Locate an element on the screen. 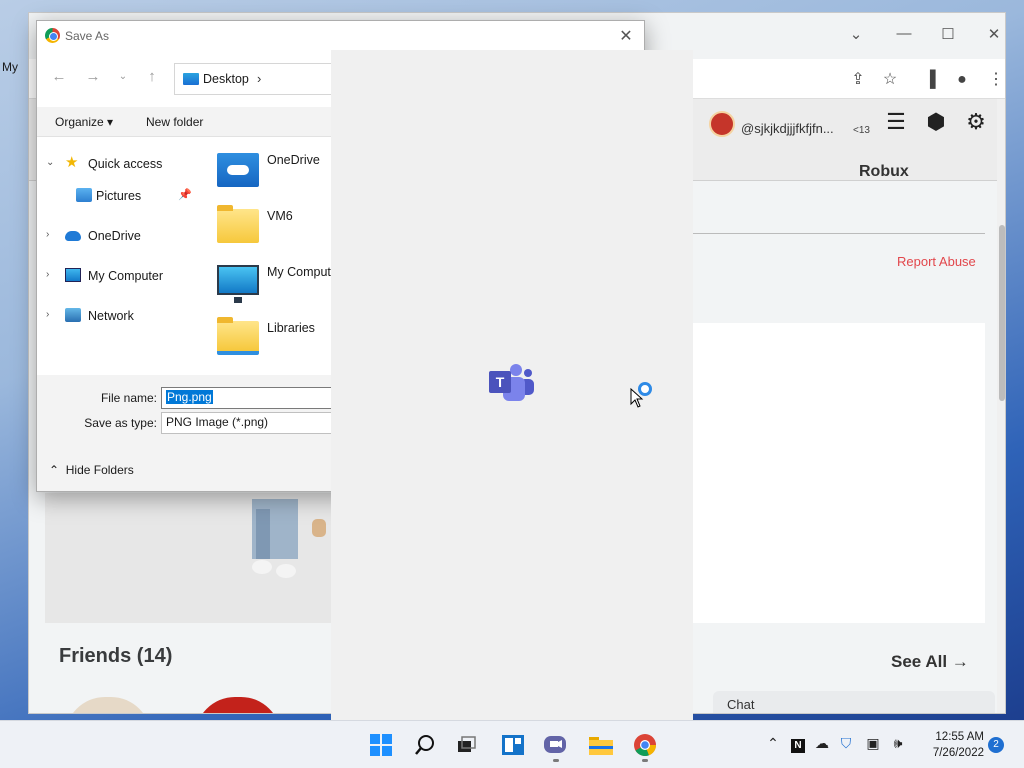  tree-item-my-computer: › My Computer is located at coordinates (121, 277).